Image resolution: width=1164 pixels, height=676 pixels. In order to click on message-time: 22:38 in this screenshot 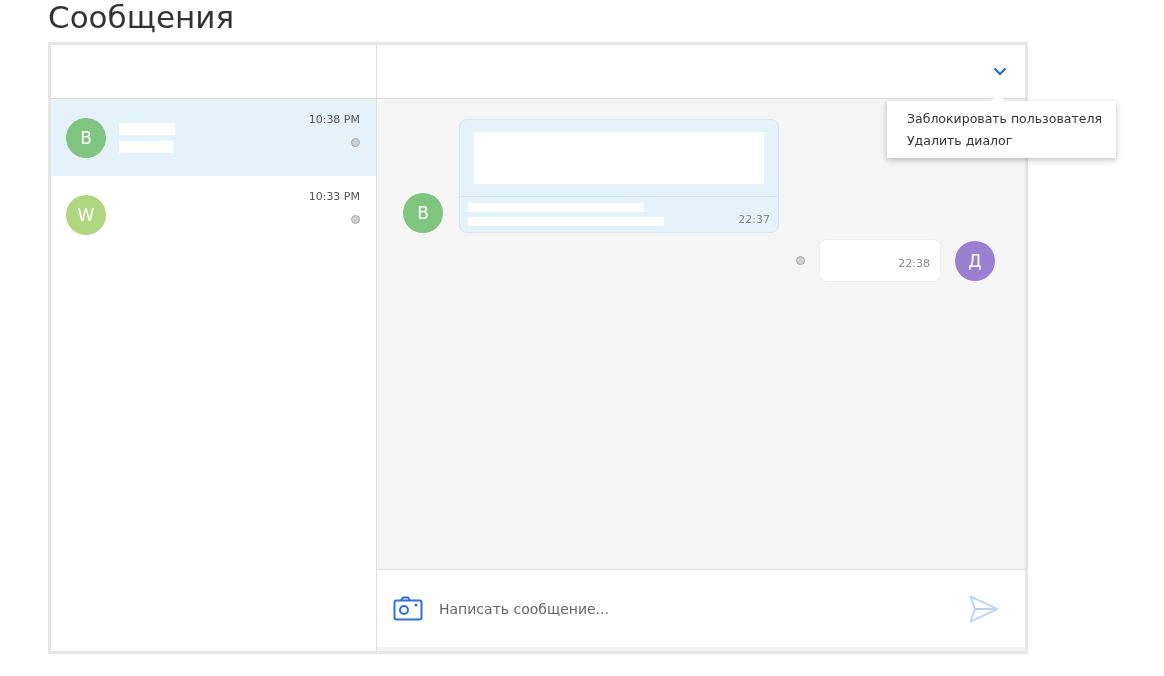, I will do `click(914, 263)`.